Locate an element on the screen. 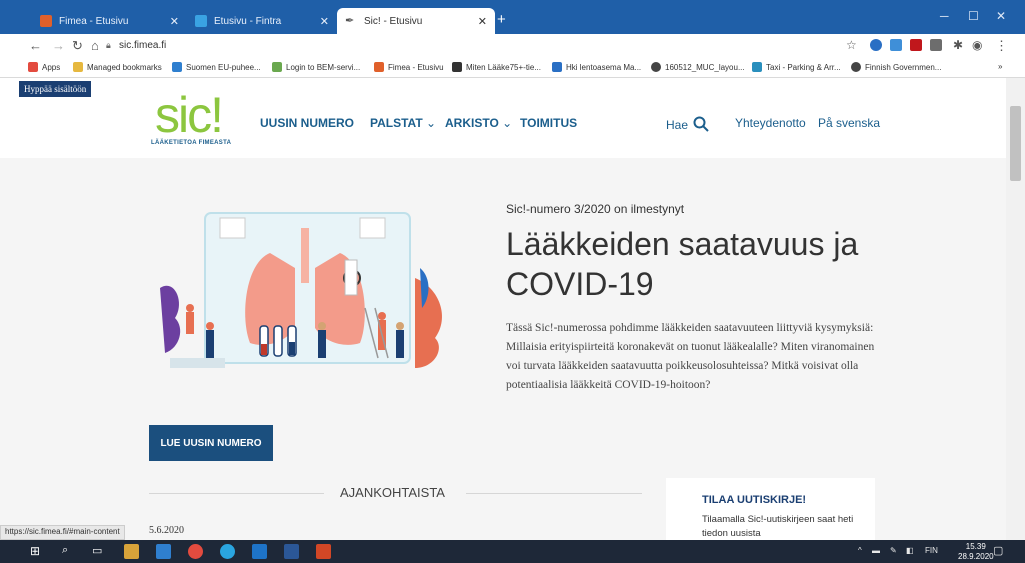 This screenshot has width=1025, height=563. menu-dots-icon: ⋮ is located at coordinates (1001, 46).